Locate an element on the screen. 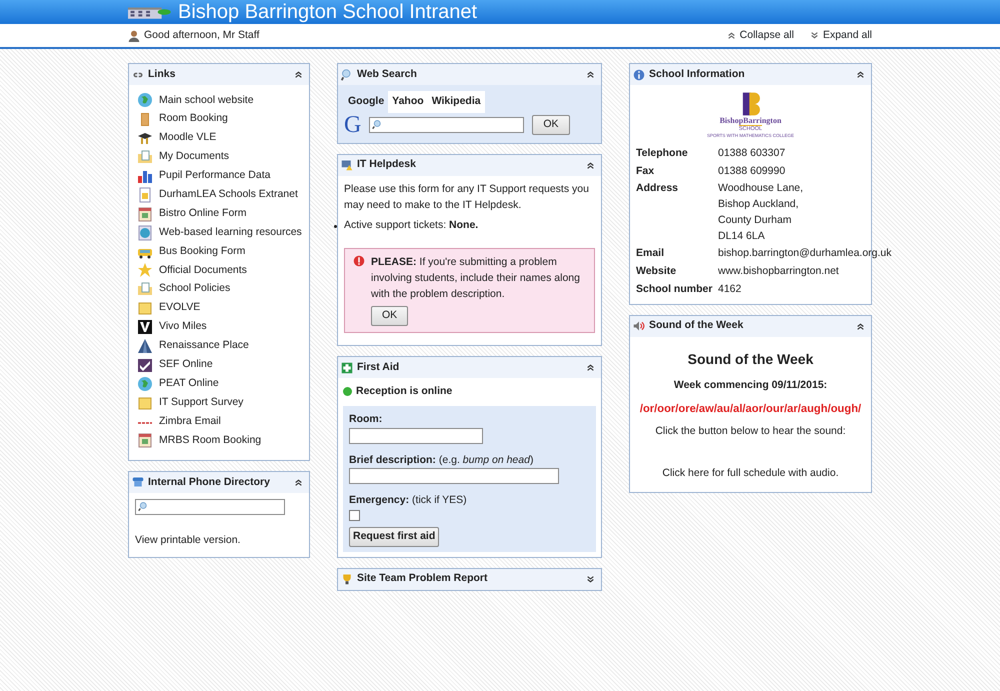 This screenshot has width=1000, height=691. info-label: School number is located at coordinates (675, 289).